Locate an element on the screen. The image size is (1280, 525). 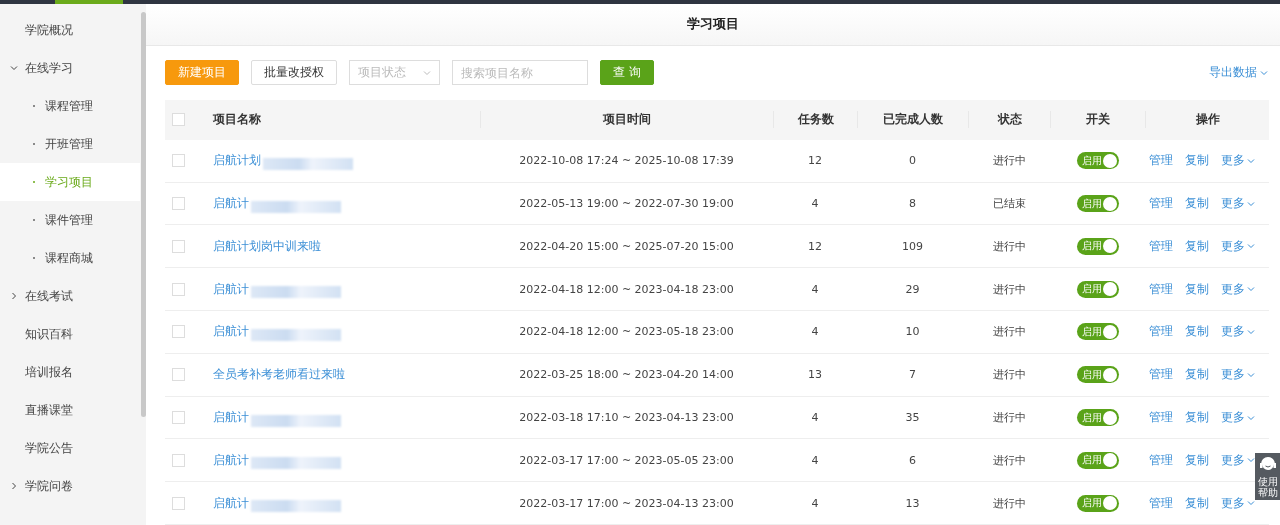
sidebar-item: 在线学习 is located at coordinates (70, 68).